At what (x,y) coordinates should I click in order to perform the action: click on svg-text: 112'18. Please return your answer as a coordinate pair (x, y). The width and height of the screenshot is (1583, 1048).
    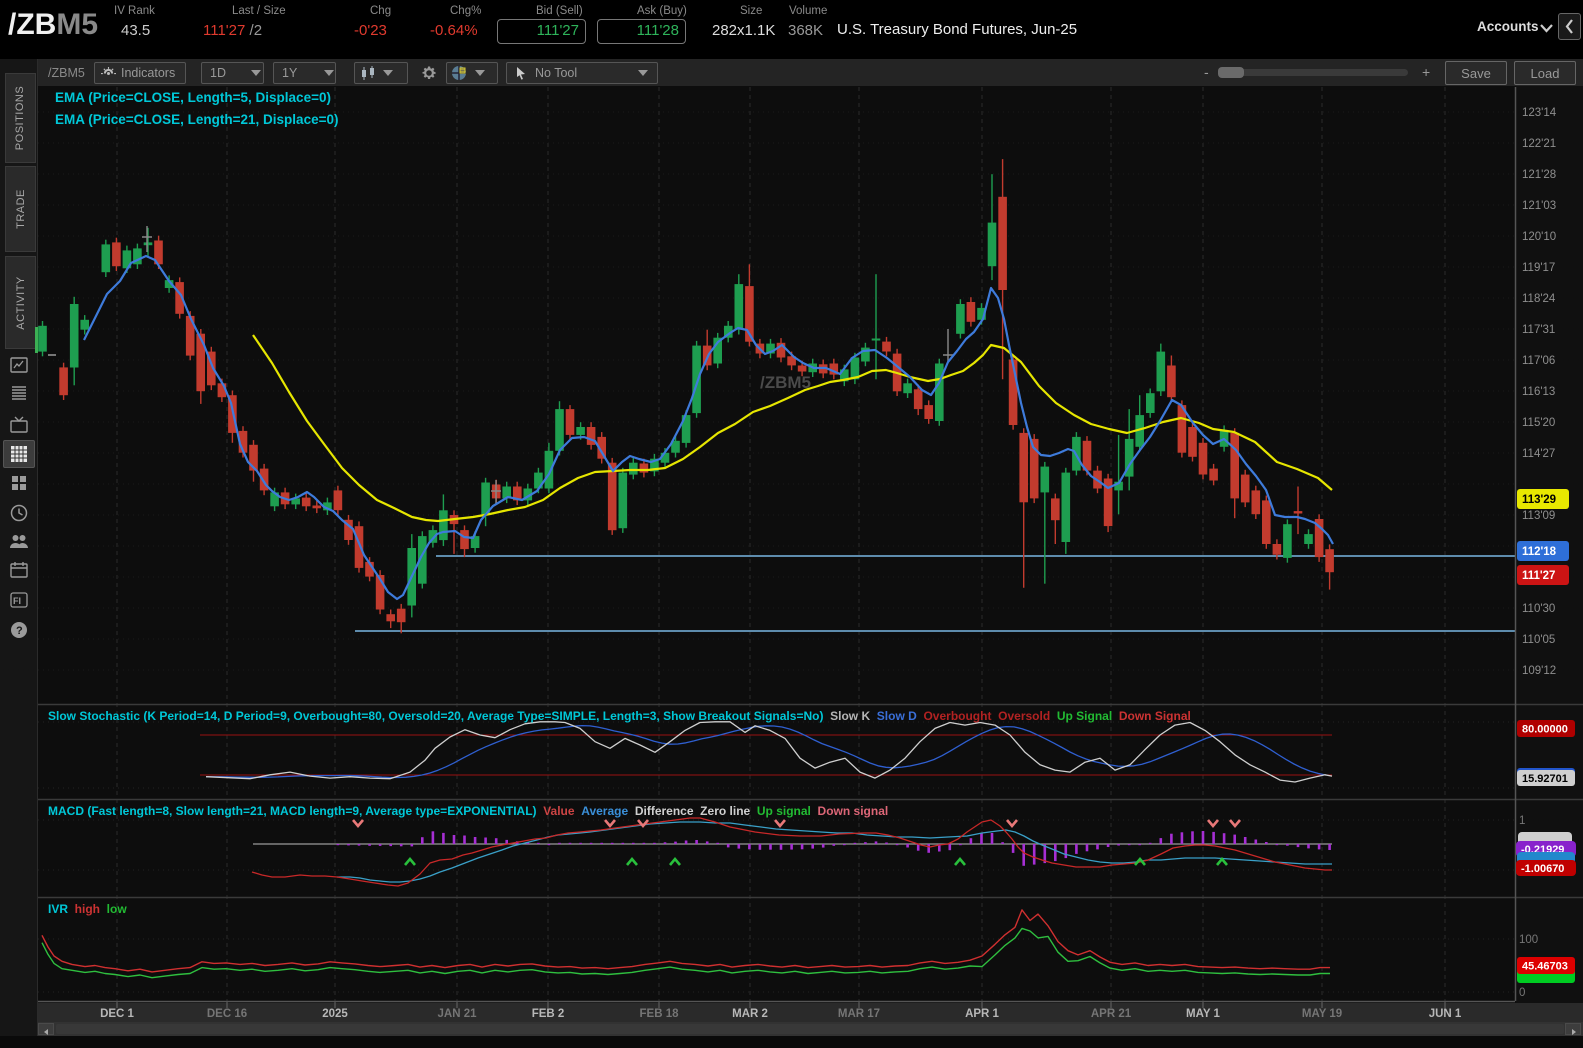
    Looking at the image, I should click on (1539, 552).